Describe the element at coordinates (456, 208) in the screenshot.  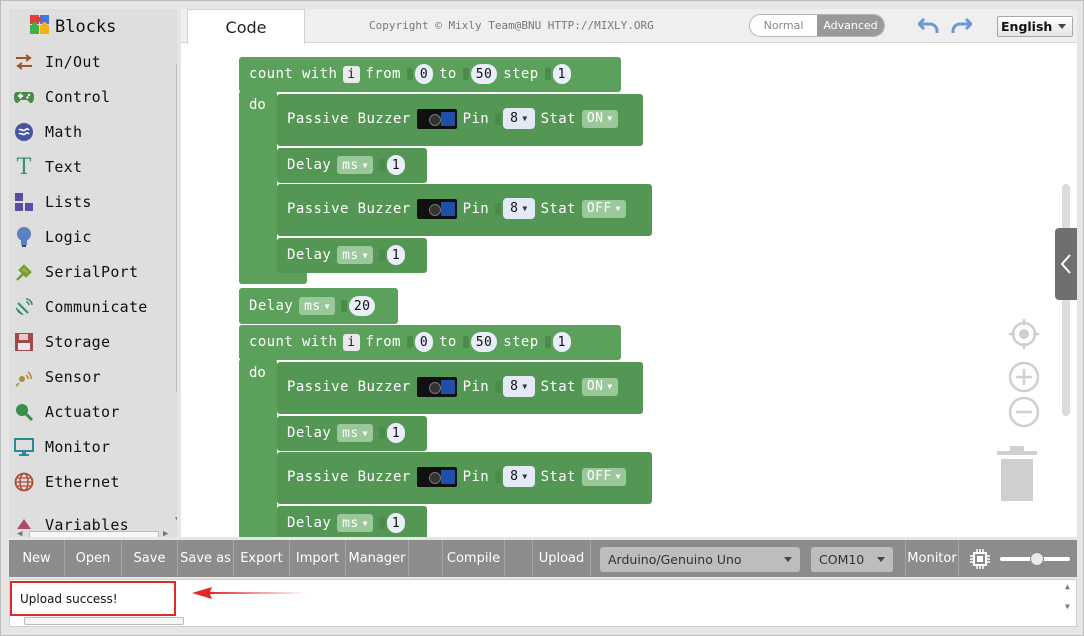
I see `passive-buzzer-row: Passive Buzzer Pin 8 ▼ Stat OFF ▼` at that location.